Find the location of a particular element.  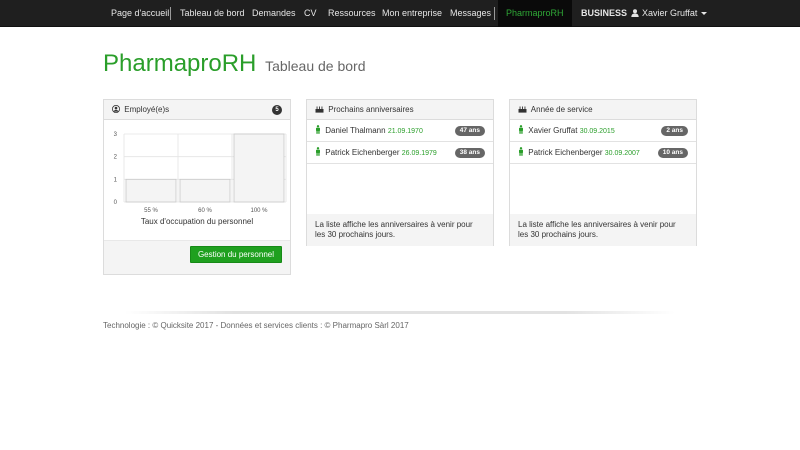

birthday-row: Daniel Thalmann 21.09.1970 47 ans is located at coordinates (400, 131).